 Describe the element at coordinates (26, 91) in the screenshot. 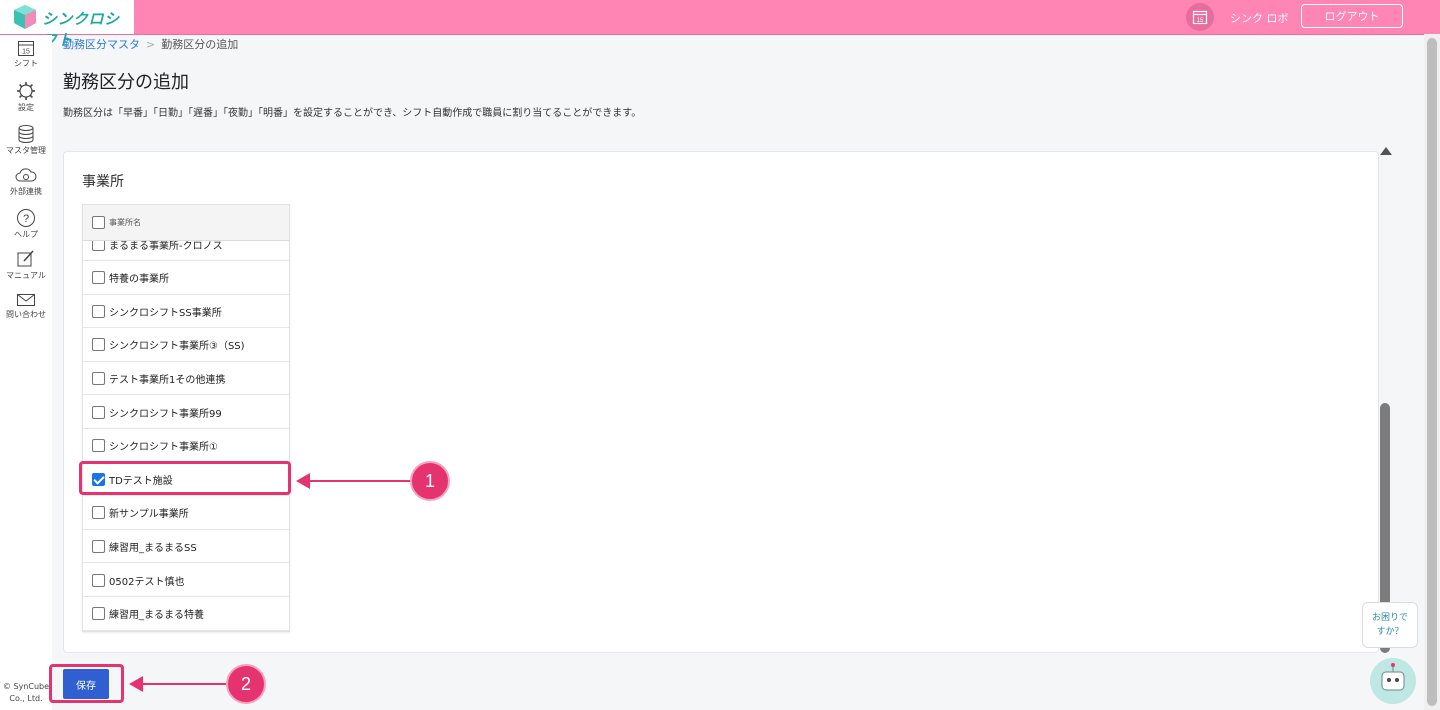

I see `gear-icon` at that location.